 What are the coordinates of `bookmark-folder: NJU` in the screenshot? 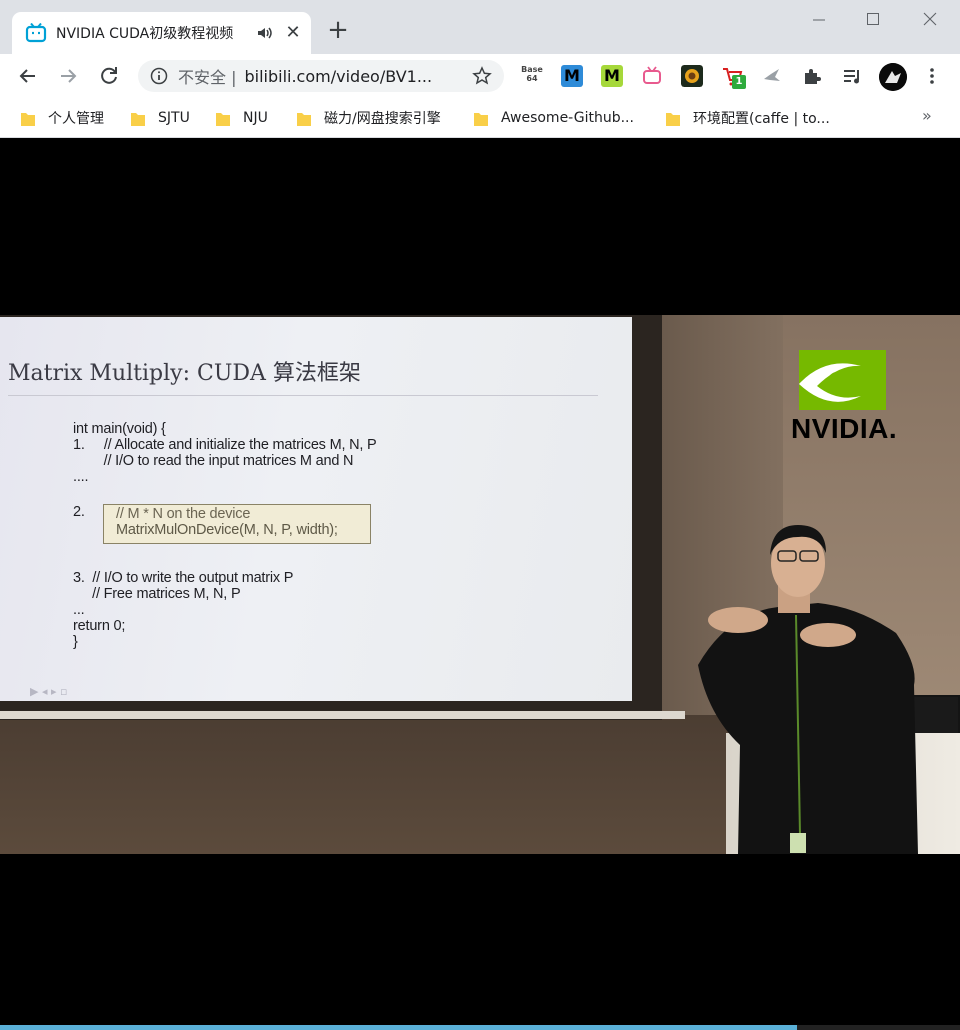 It's located at (241, 118).